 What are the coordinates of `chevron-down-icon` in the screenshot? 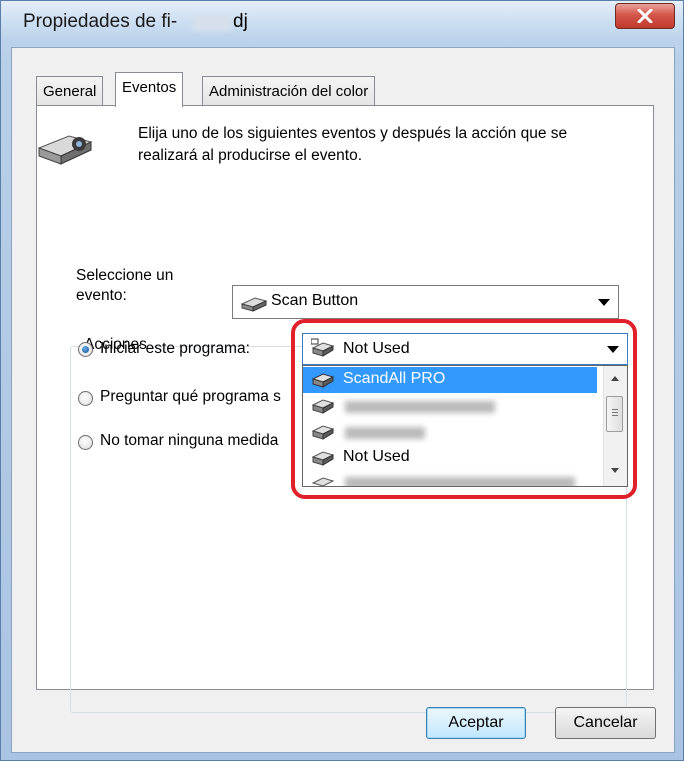 It's located at (604, 302).